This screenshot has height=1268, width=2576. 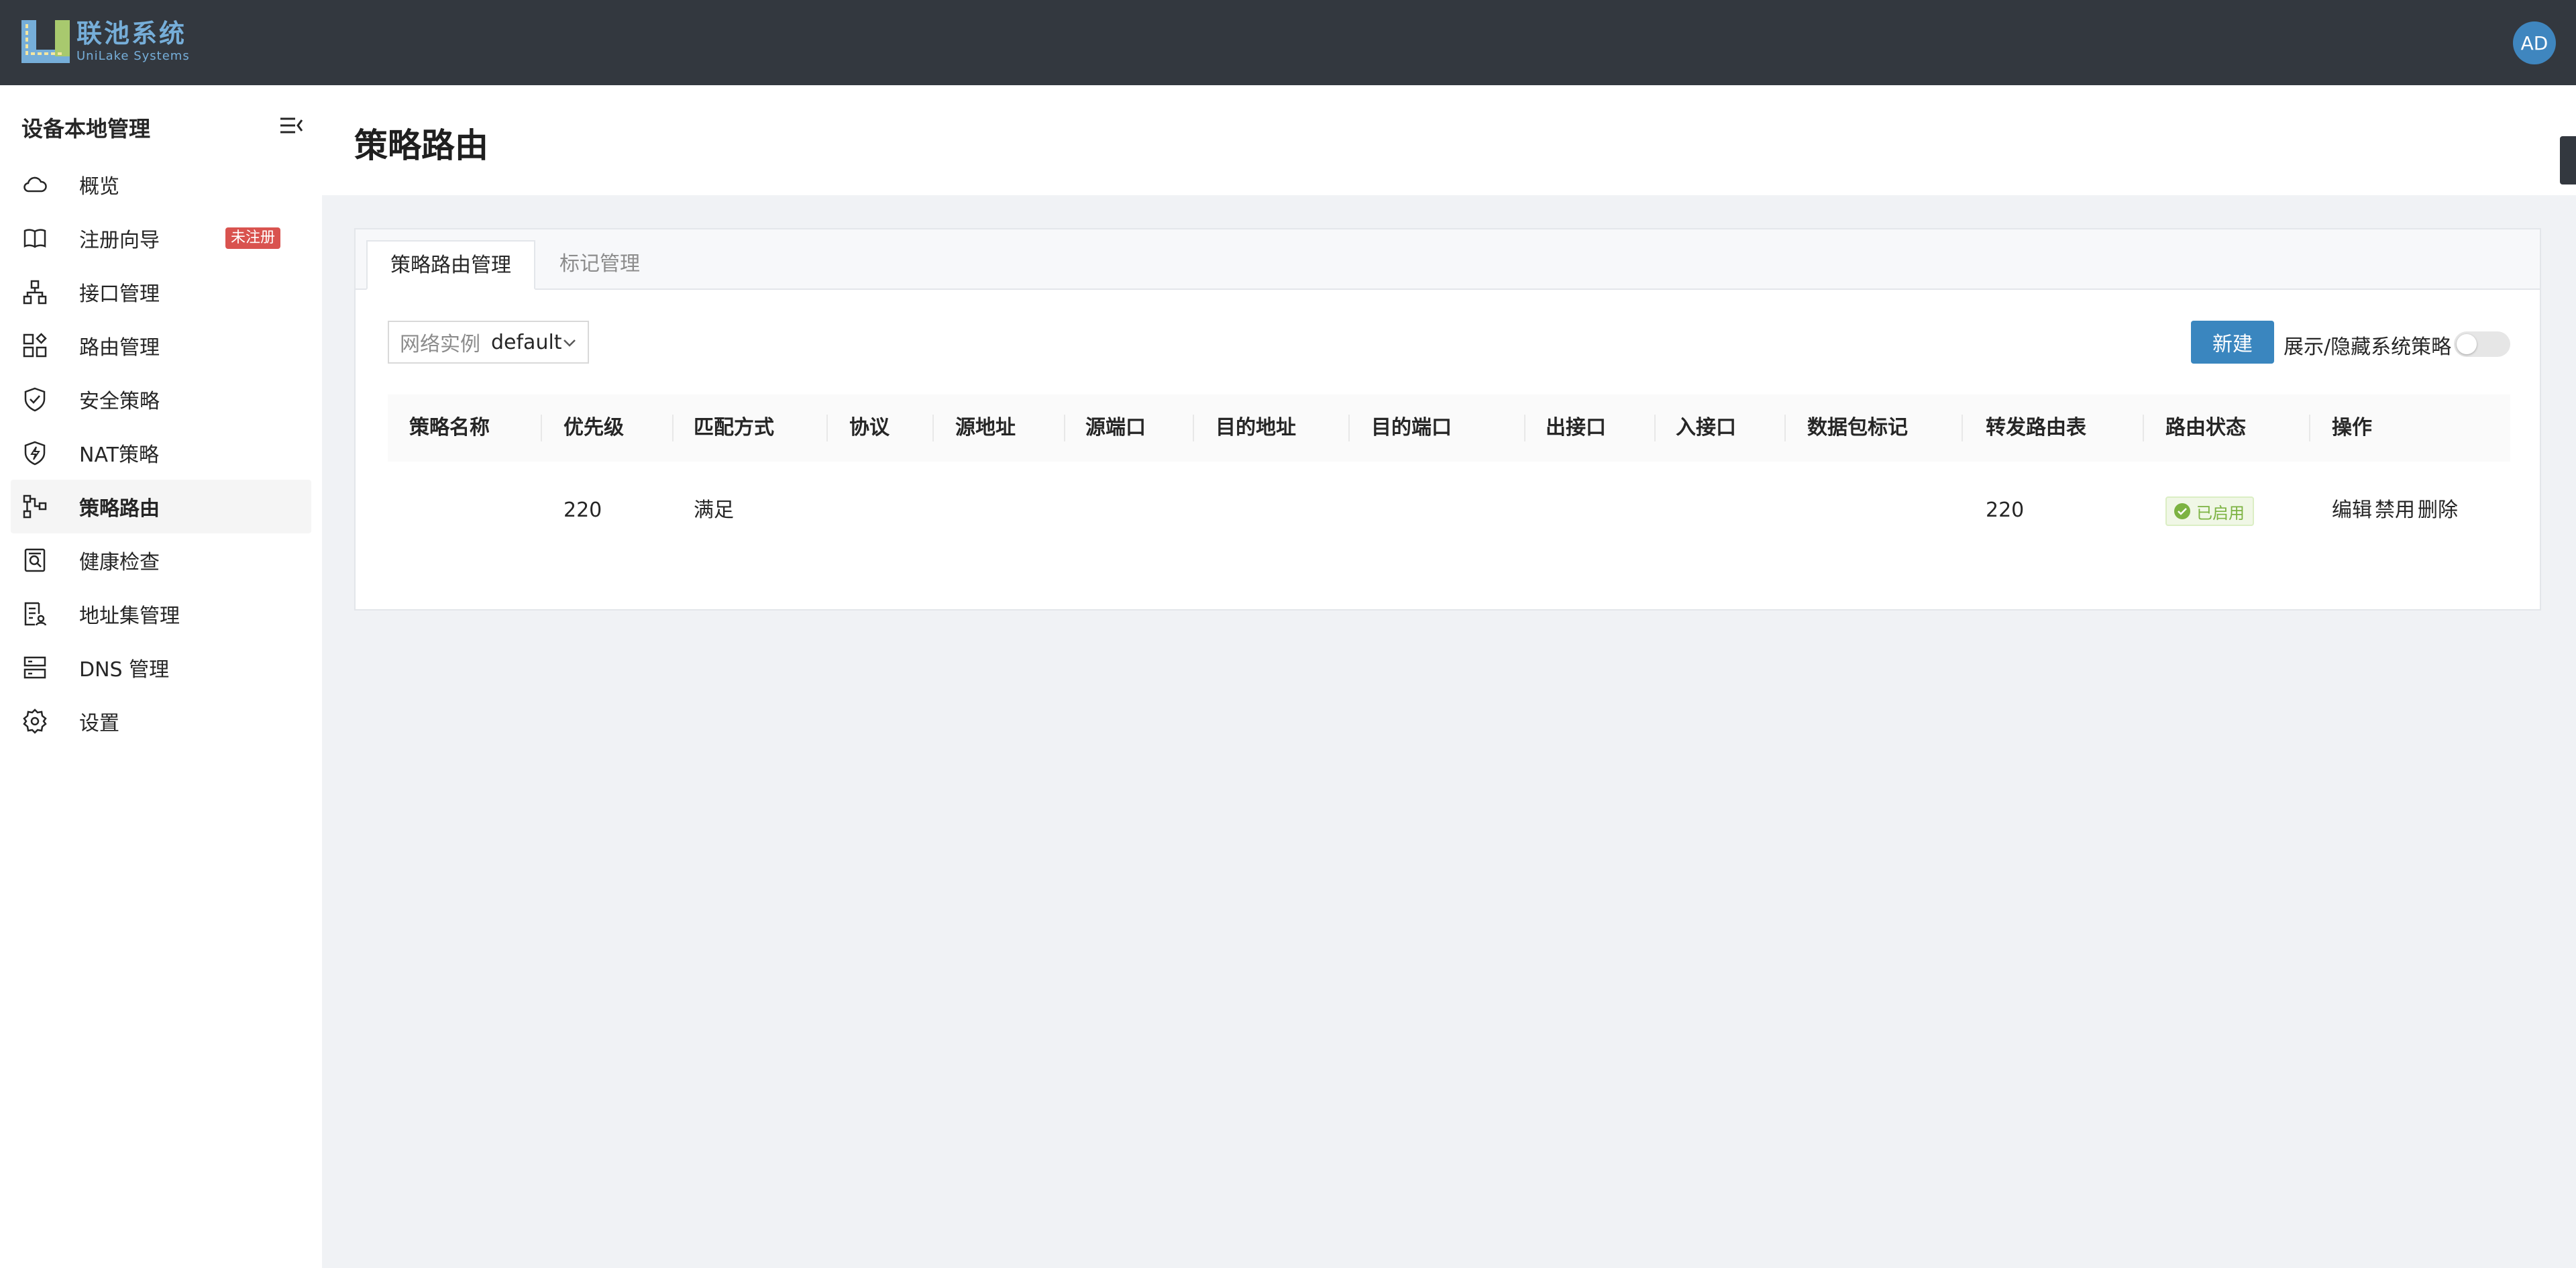 I want to click on tab-mark-management: 标记管理, so click(x=600, y=264).